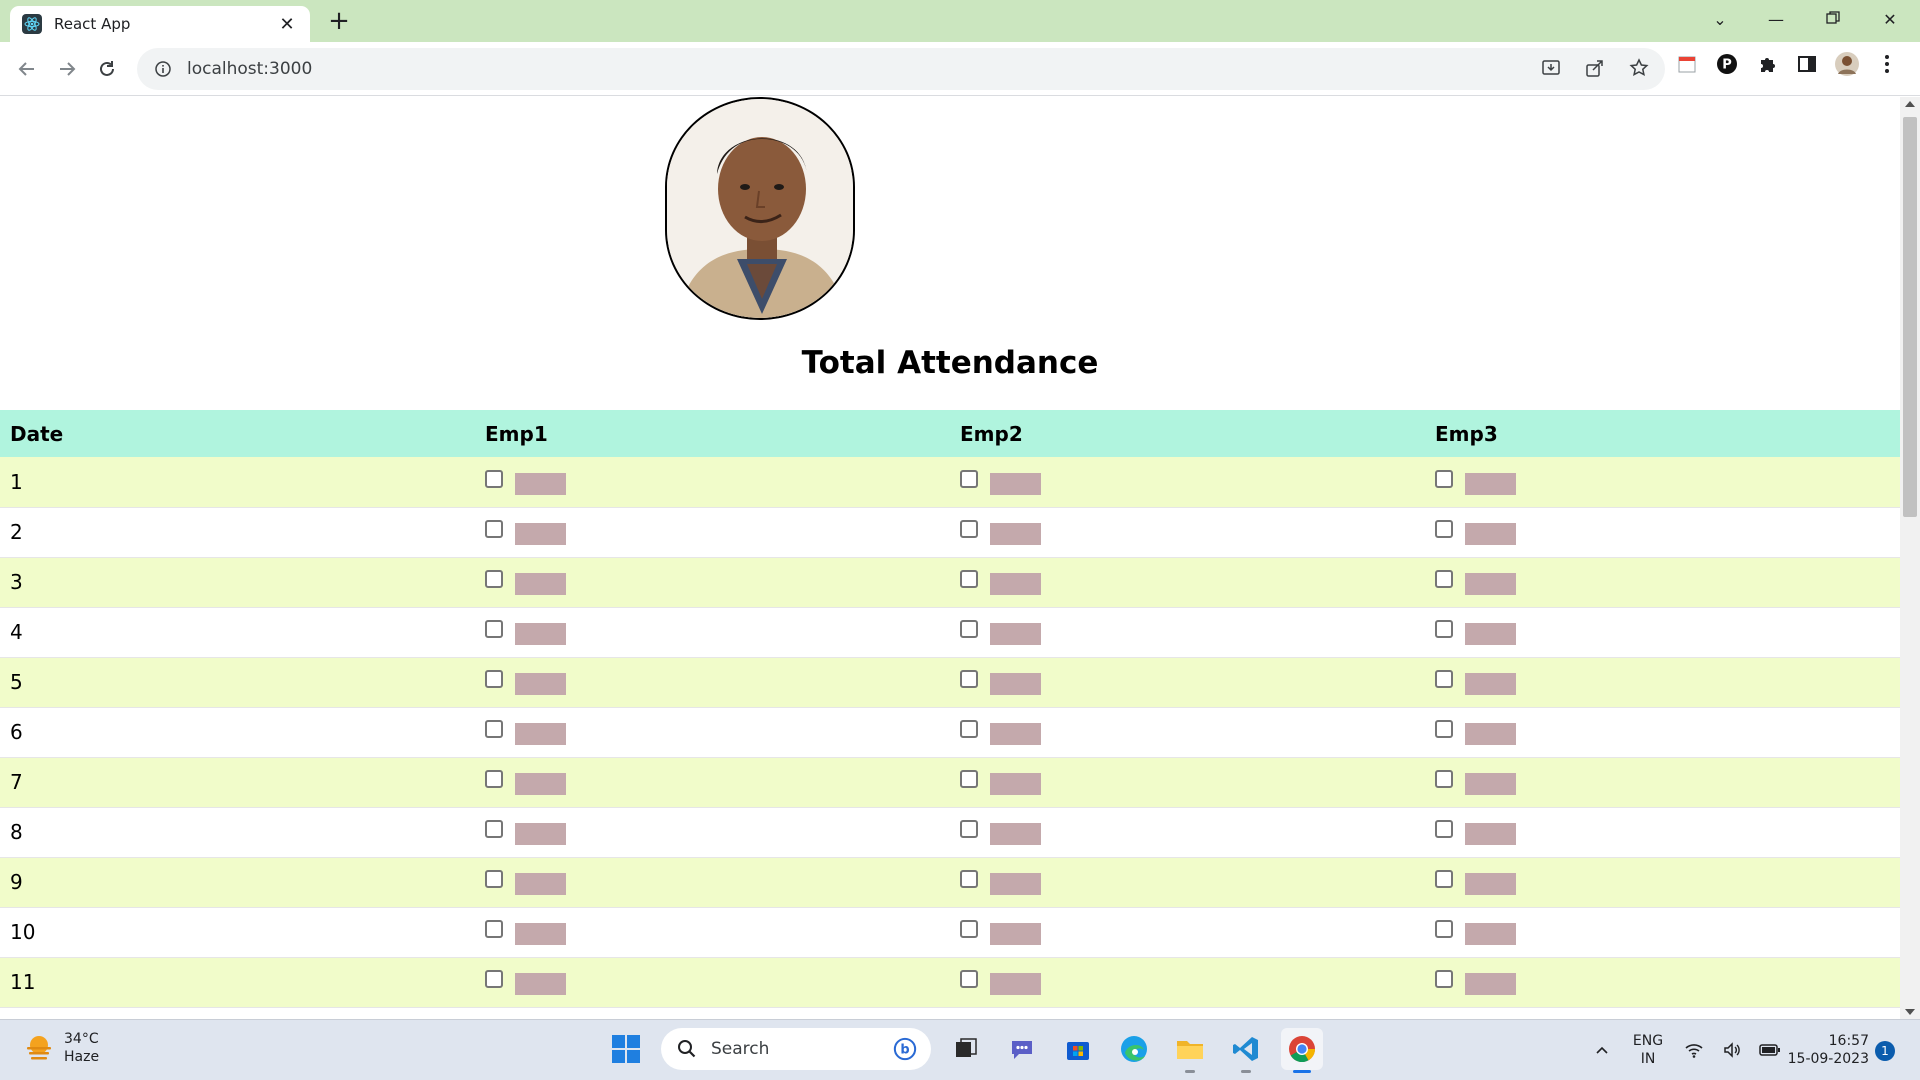 This screenshot has height=1080, width=1920. Describe the element at coordinates (1833, 20) in the screenshot. I see `restore-button` at that location.